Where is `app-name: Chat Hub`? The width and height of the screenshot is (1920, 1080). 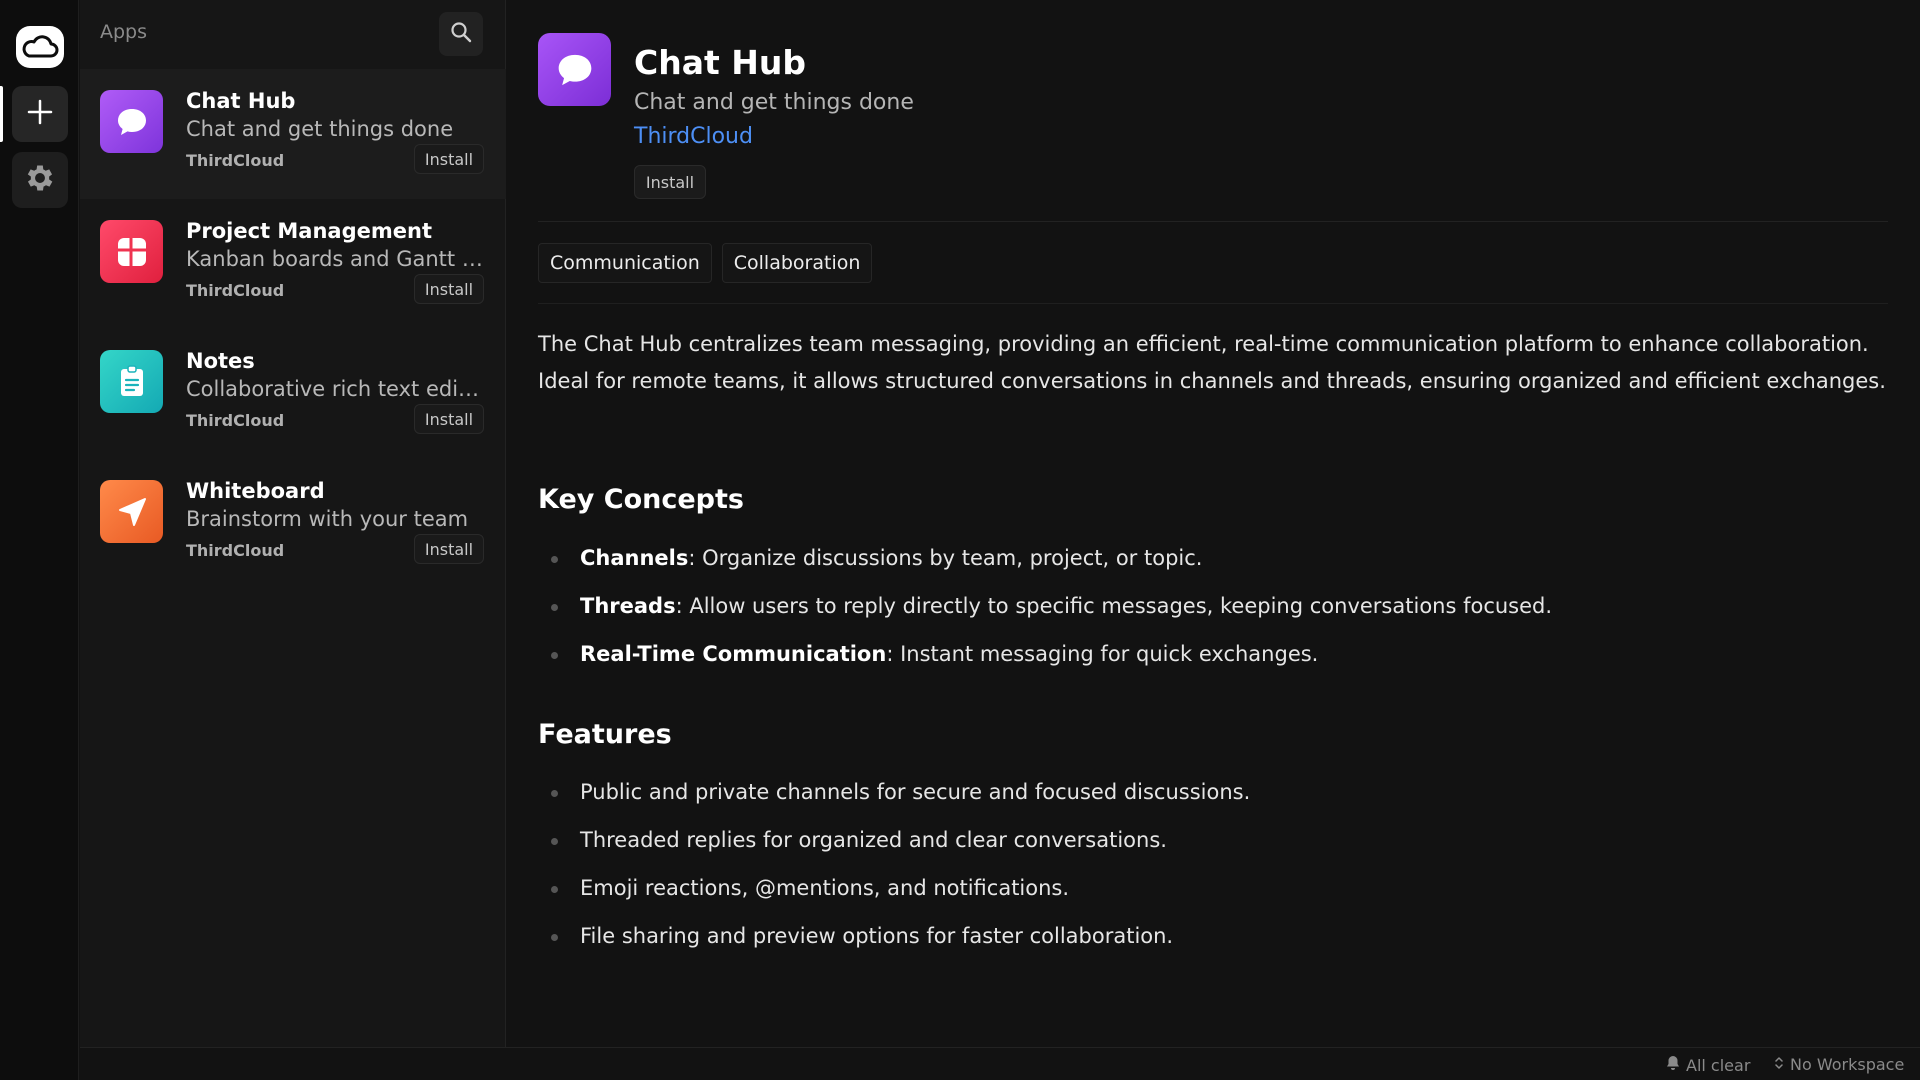
app-name: Chat Hub is located at coordinates (241, 101).